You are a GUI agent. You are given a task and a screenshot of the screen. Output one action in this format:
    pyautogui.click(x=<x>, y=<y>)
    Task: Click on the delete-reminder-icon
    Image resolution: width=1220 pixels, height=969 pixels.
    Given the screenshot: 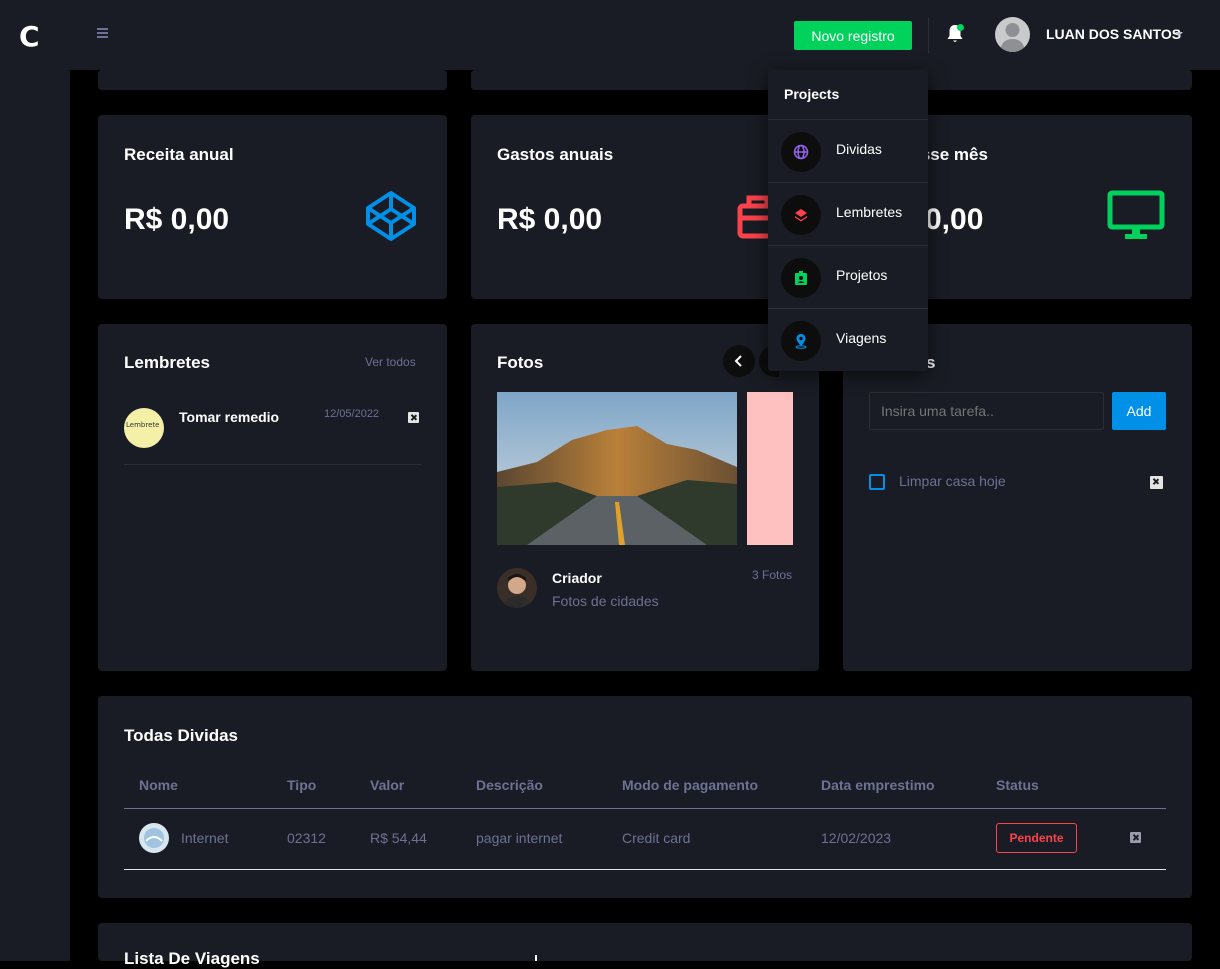 What is the action you would take?
    pyautogui.click(x=413, y=417)
    